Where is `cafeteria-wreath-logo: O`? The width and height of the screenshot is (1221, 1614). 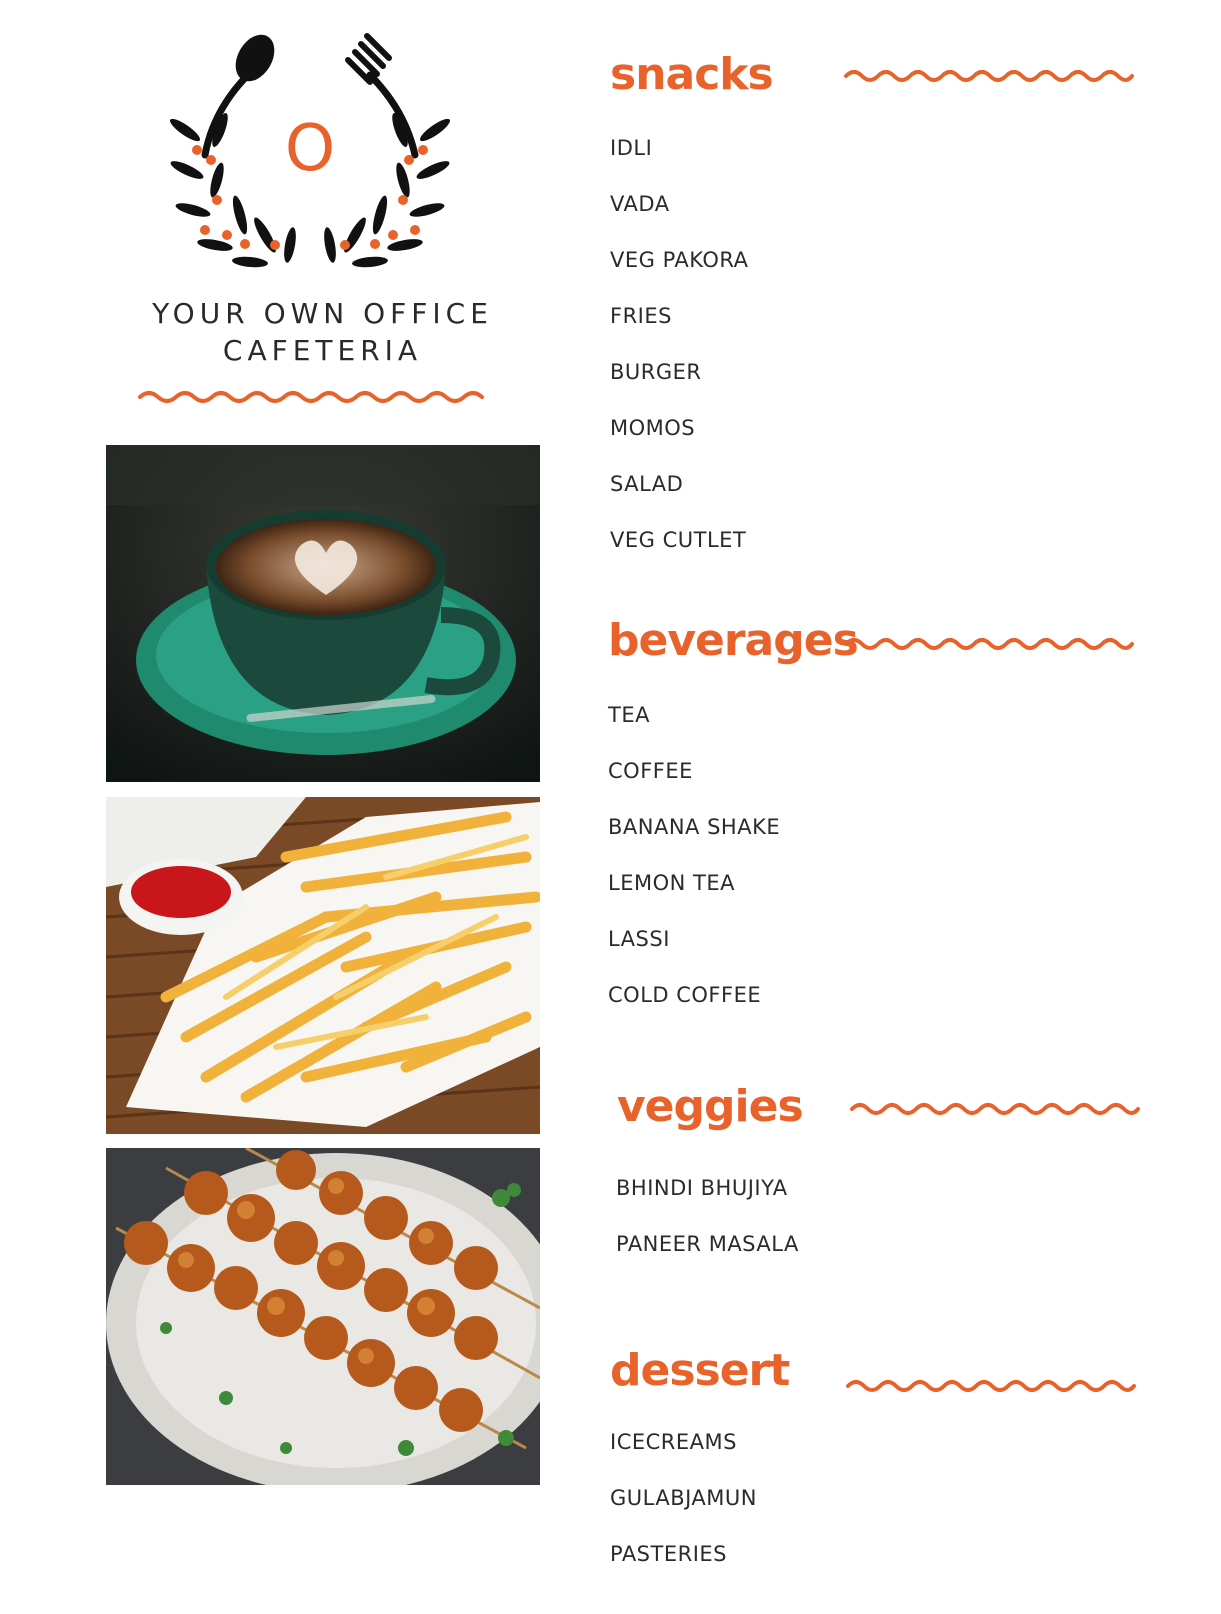
cafeteria-wreath-logo: O is located at coordinates (310, 150).